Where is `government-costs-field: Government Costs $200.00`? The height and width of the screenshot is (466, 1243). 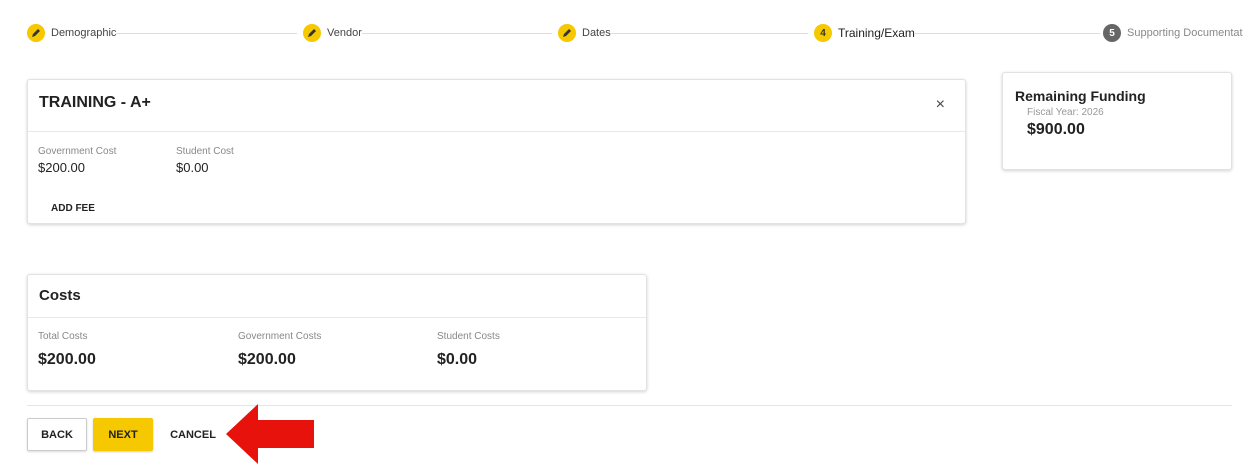 government-costs-field: Government Costs $200.00 is located at coordinates (279, 350).